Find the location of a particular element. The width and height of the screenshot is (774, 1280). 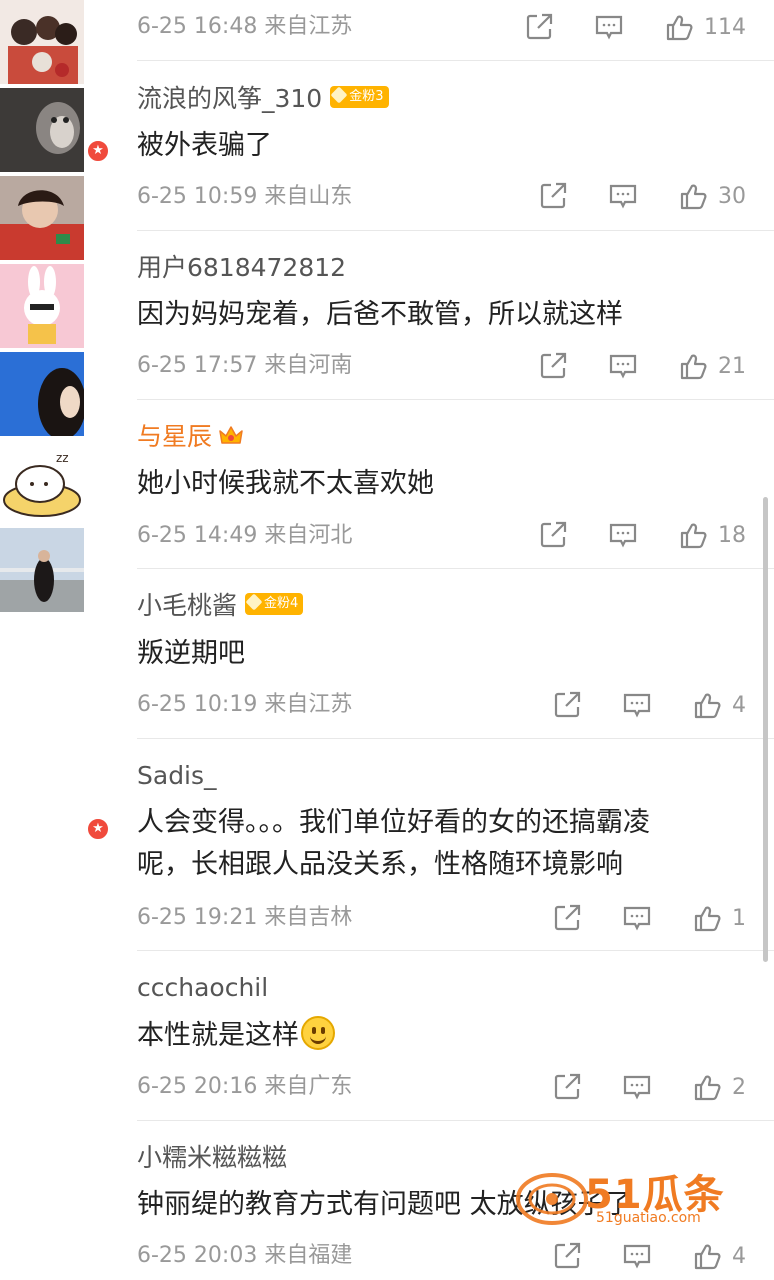

comment-text: 她小时候我就不太喜欢她 is located at coordinates (437, 484).